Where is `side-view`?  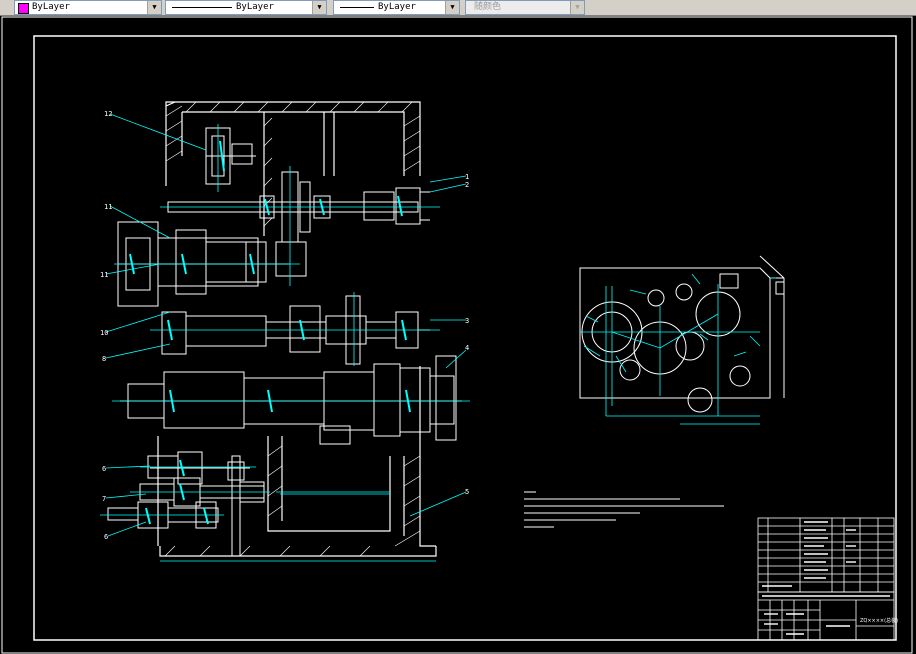
side-view is located at coordinates (682, 334).